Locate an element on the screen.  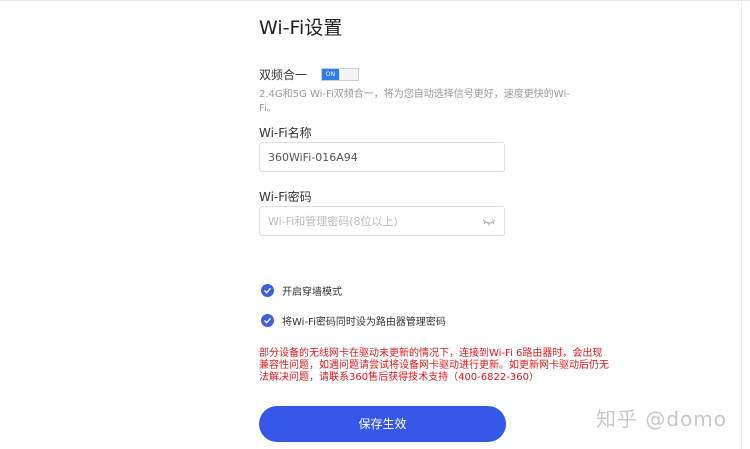
toggle-on-indicator: ON is located at coordinates (331, 74).